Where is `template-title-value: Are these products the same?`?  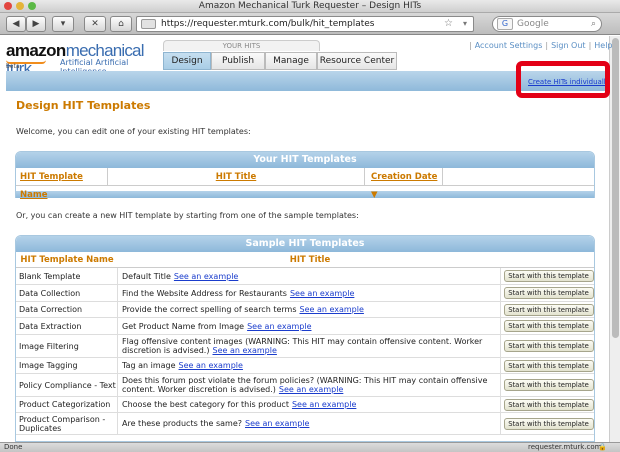 template-title-value: Are these products the same? is located at coordinates (182, 423).